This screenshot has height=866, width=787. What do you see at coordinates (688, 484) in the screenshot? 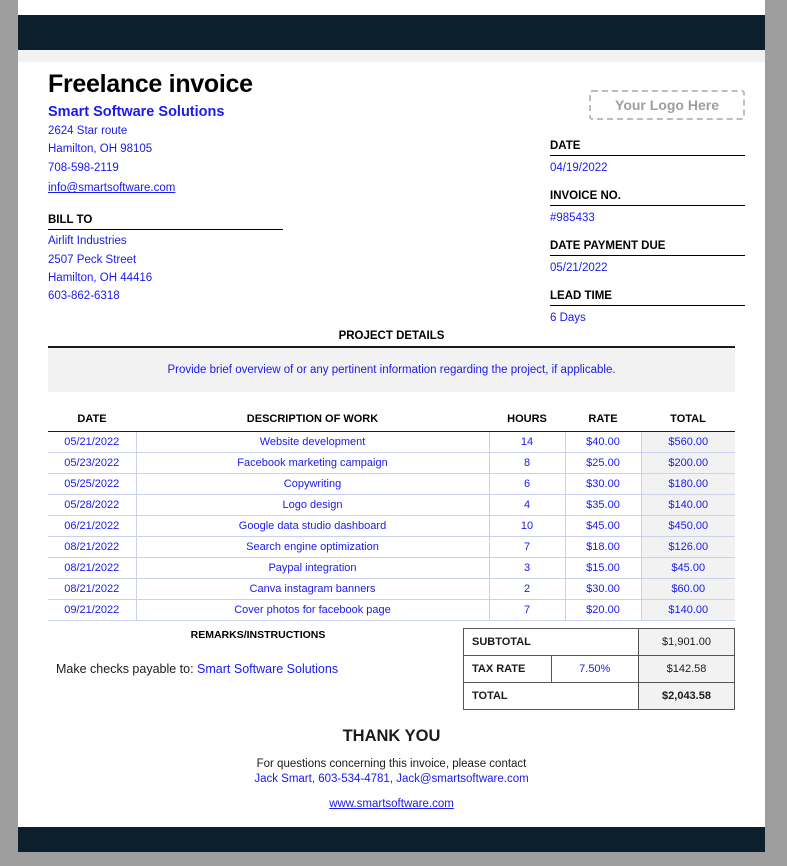
I see `cell-total: $180.00` at bounding box center [688, 484].